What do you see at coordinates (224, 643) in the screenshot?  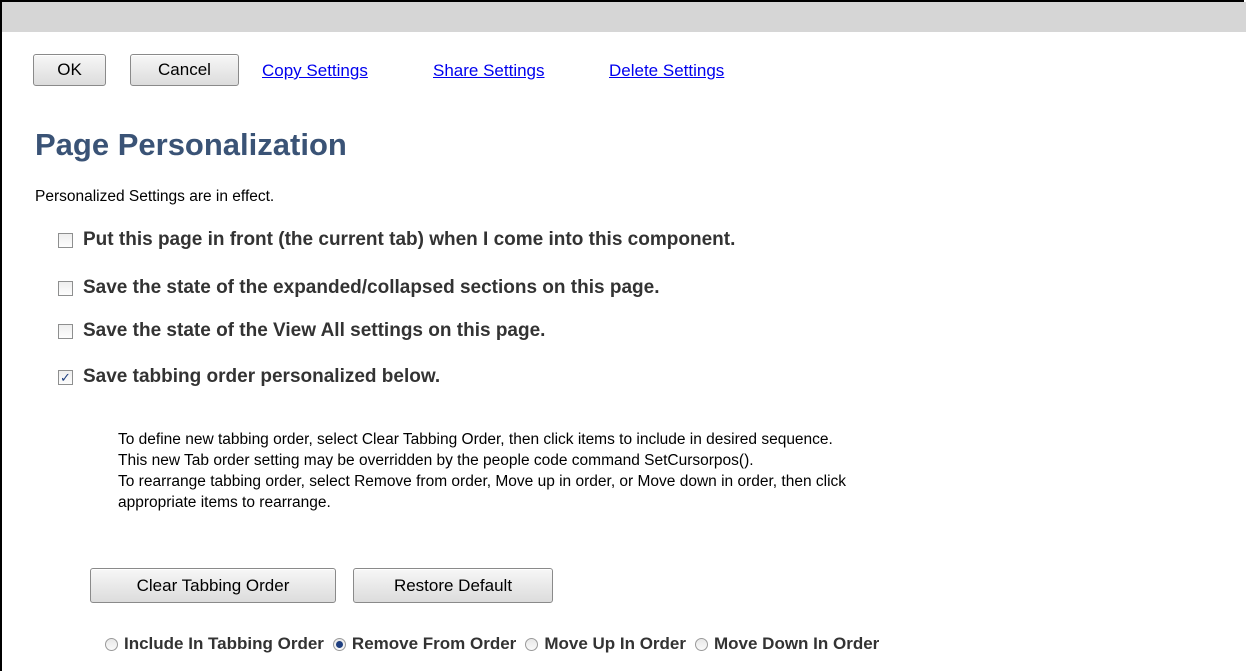 I see `radio-label: Include In Tabbing Order` at bounding box center [224, 643].